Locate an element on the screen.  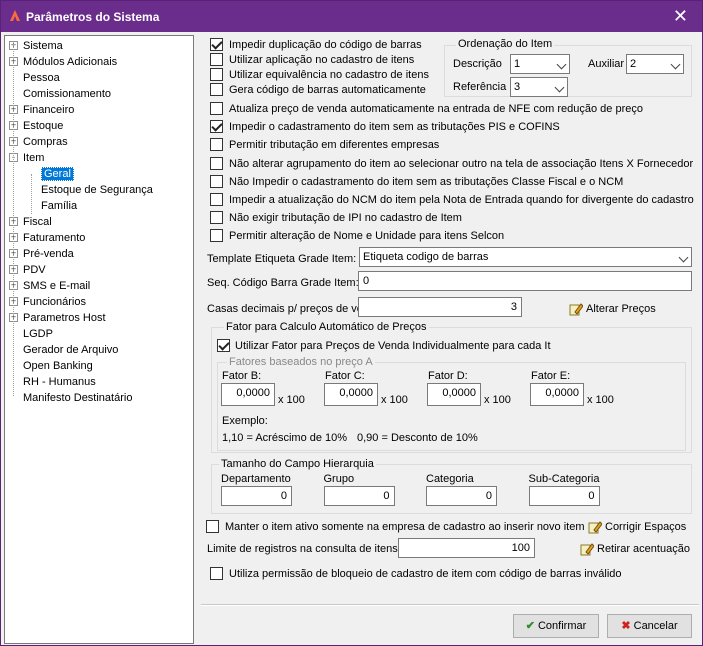
tree-item: Item - is located at coordinates (26, 158).